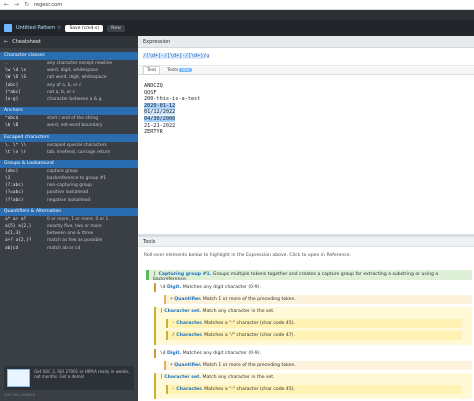 Image resolution: width=474 pixels, height=401 pixels. Describe the element at coordinates (26, 4) in the screenshot. I see `reload-icon: ↻` at that location.